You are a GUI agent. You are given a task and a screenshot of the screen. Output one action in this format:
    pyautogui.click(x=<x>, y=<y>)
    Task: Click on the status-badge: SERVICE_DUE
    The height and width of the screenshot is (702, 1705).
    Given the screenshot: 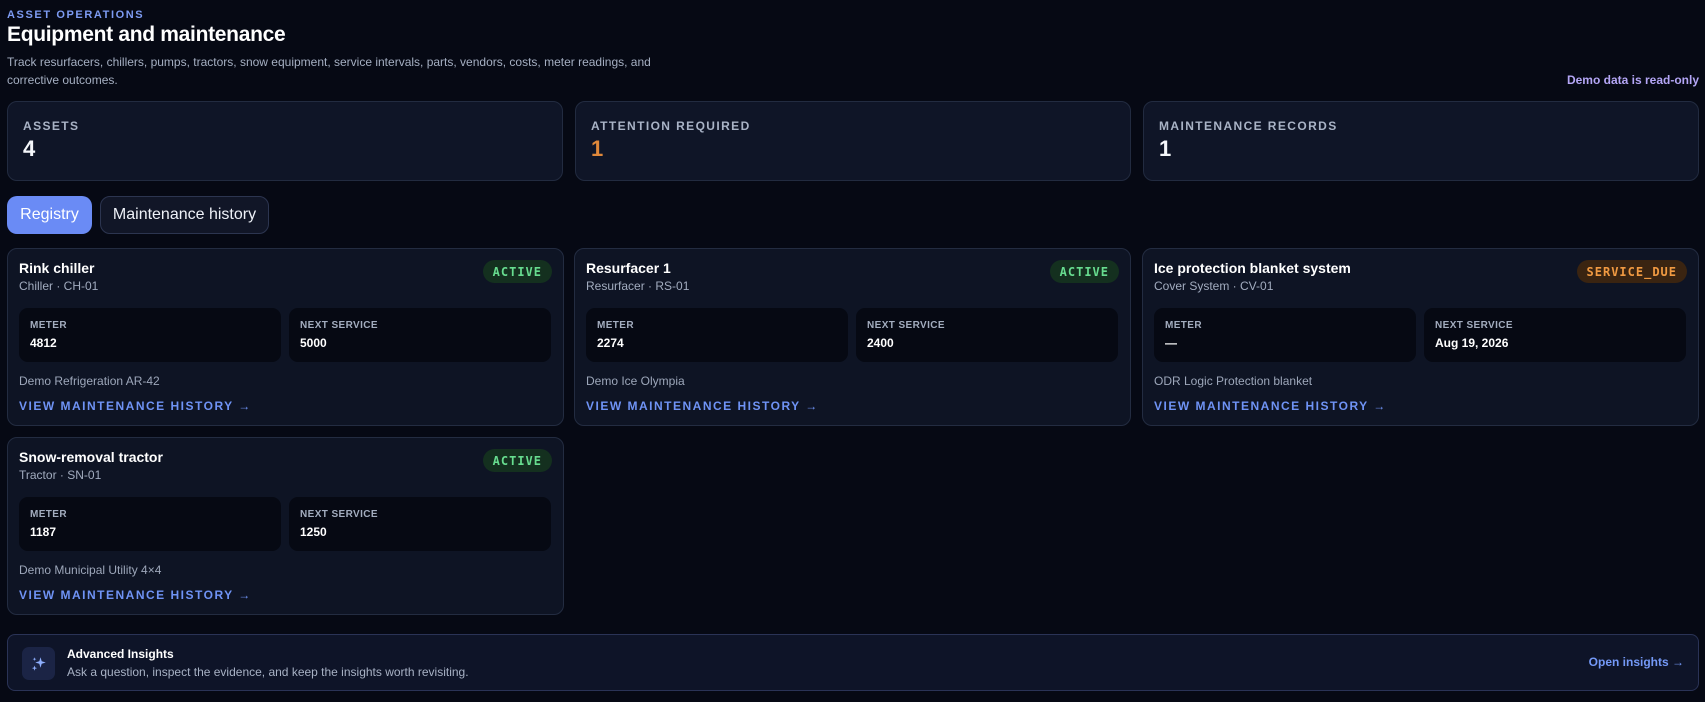 What is the action you would take?
    pyautogui.click(x=1631, y=271)
    